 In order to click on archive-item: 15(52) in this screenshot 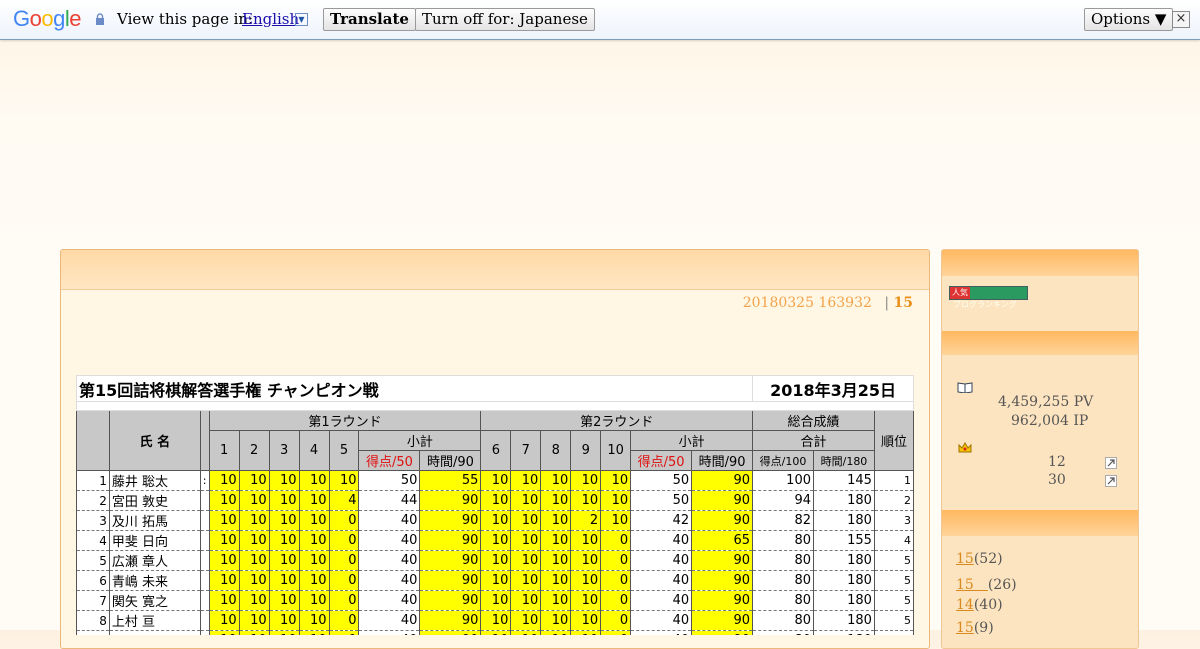, I will do `click(979, 559)`.